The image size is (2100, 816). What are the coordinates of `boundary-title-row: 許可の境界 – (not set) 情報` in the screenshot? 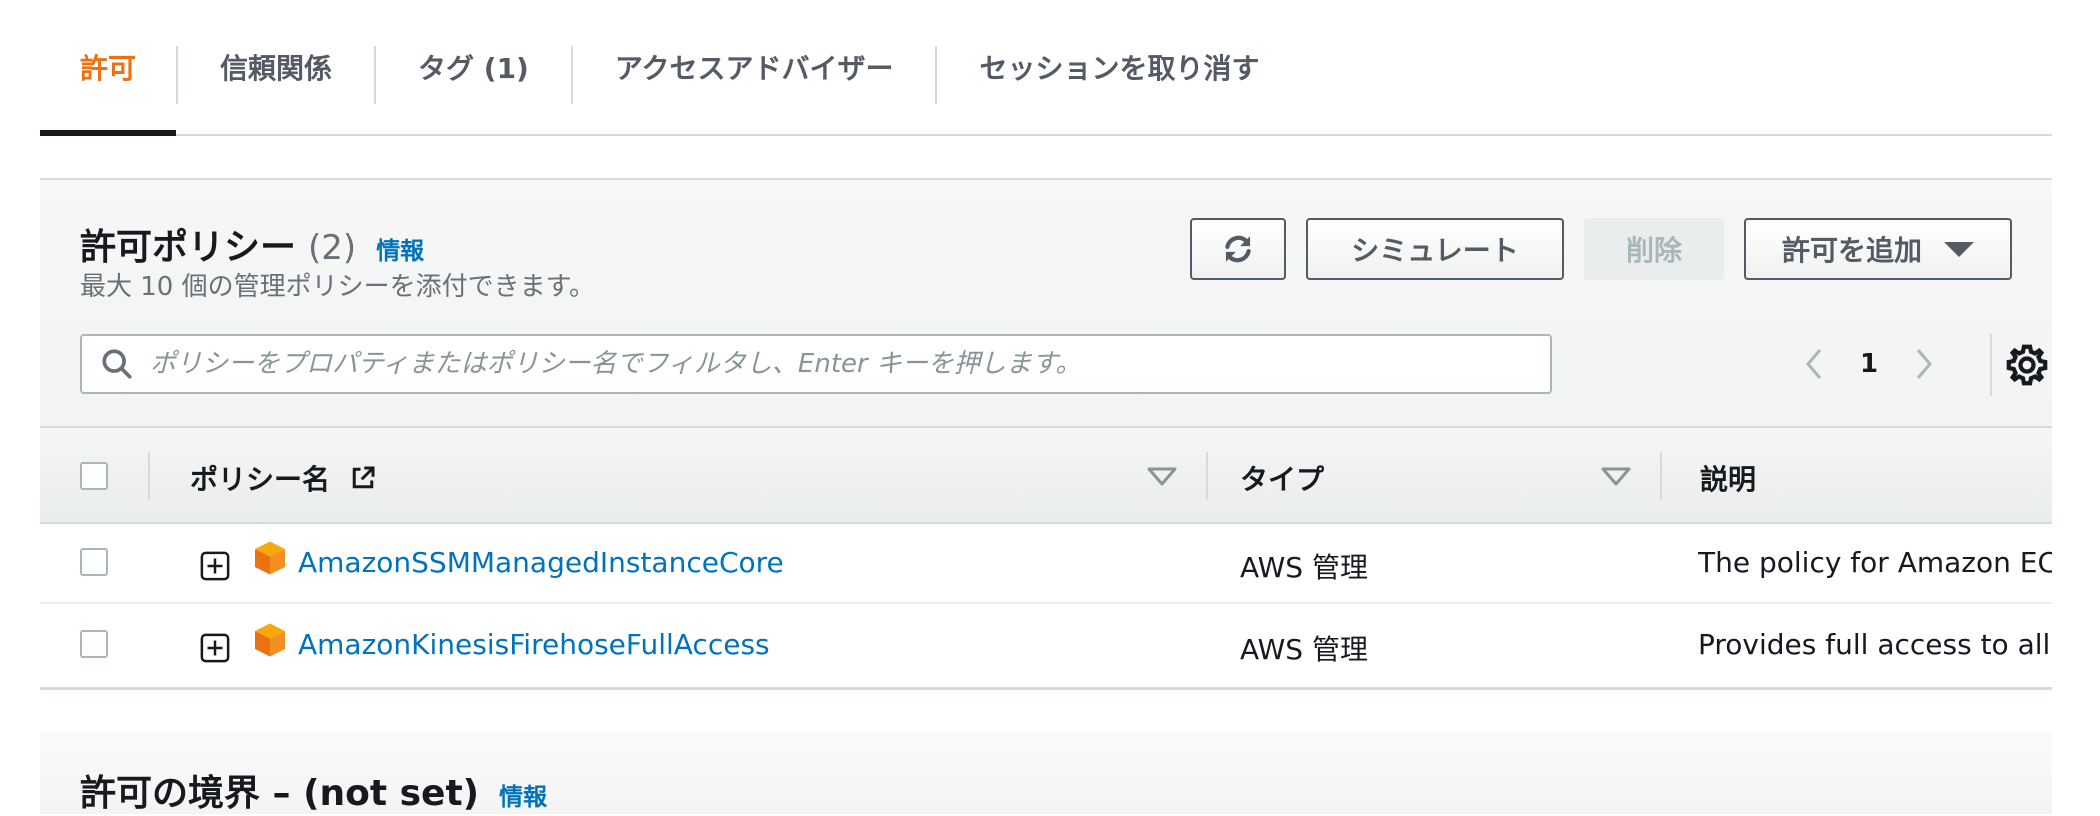 It's located at (313, 790).